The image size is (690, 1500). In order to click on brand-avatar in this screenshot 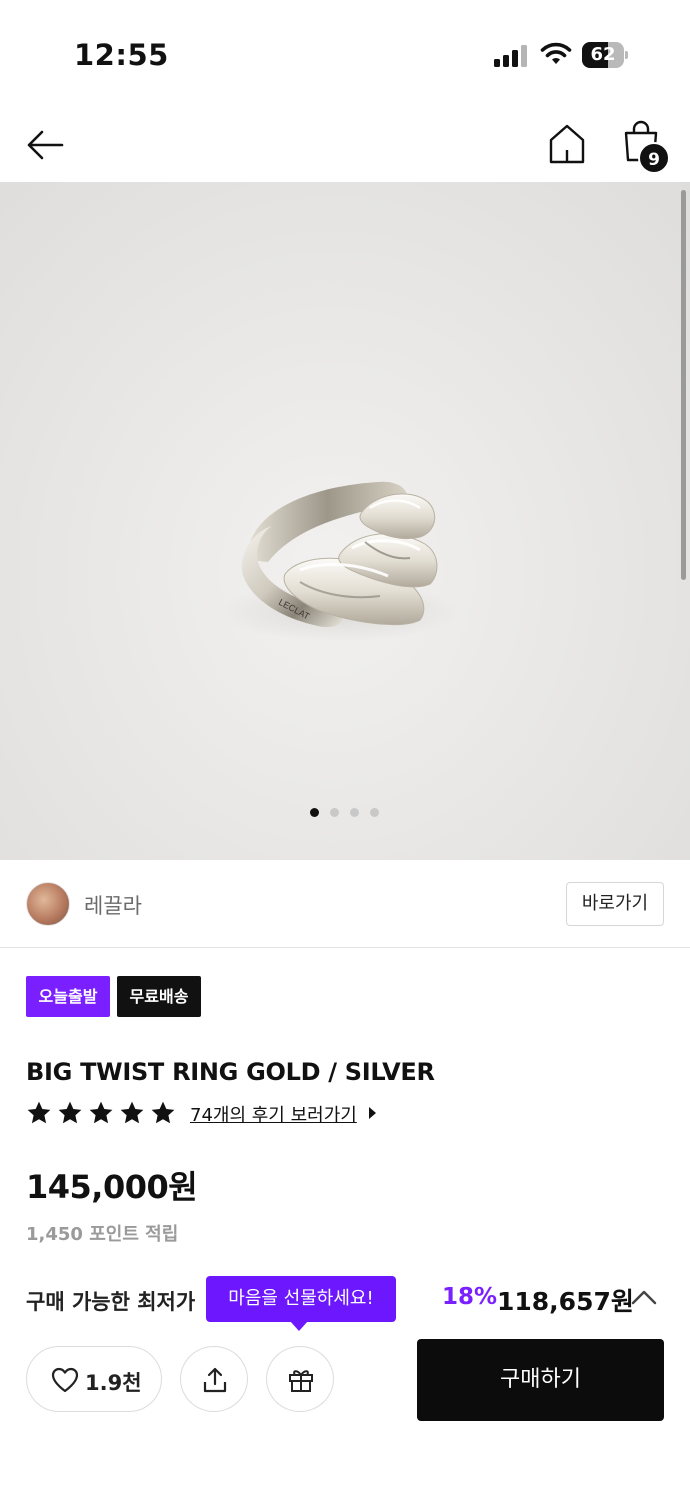, I will do `click(48, 904)`.